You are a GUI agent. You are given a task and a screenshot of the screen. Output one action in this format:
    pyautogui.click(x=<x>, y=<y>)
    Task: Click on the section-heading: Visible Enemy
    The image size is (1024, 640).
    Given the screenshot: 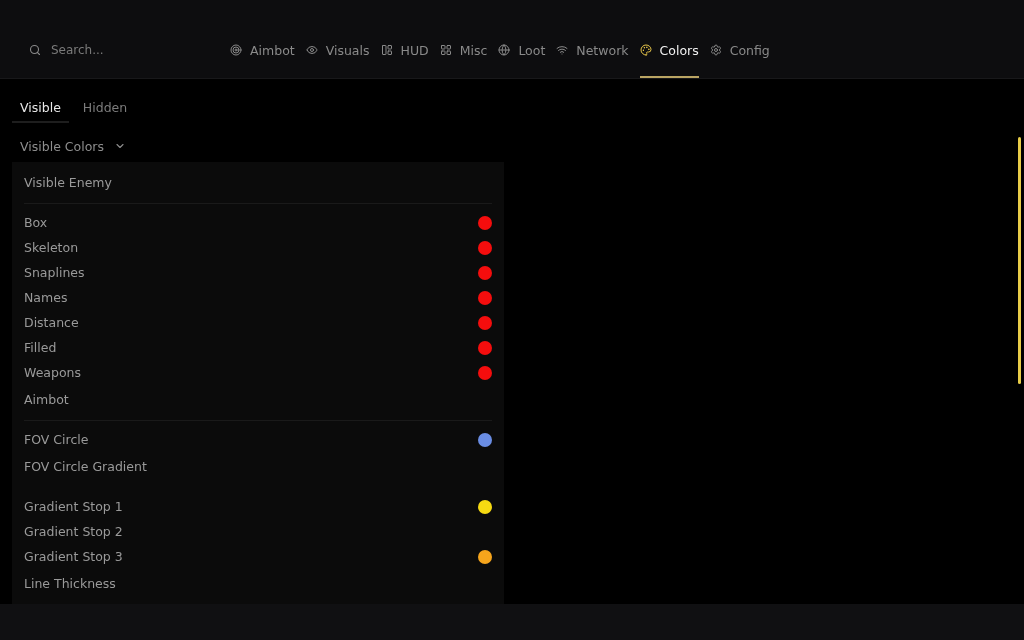 What is the action you would take?
    pyautogui.click(x=68, y=182)
    